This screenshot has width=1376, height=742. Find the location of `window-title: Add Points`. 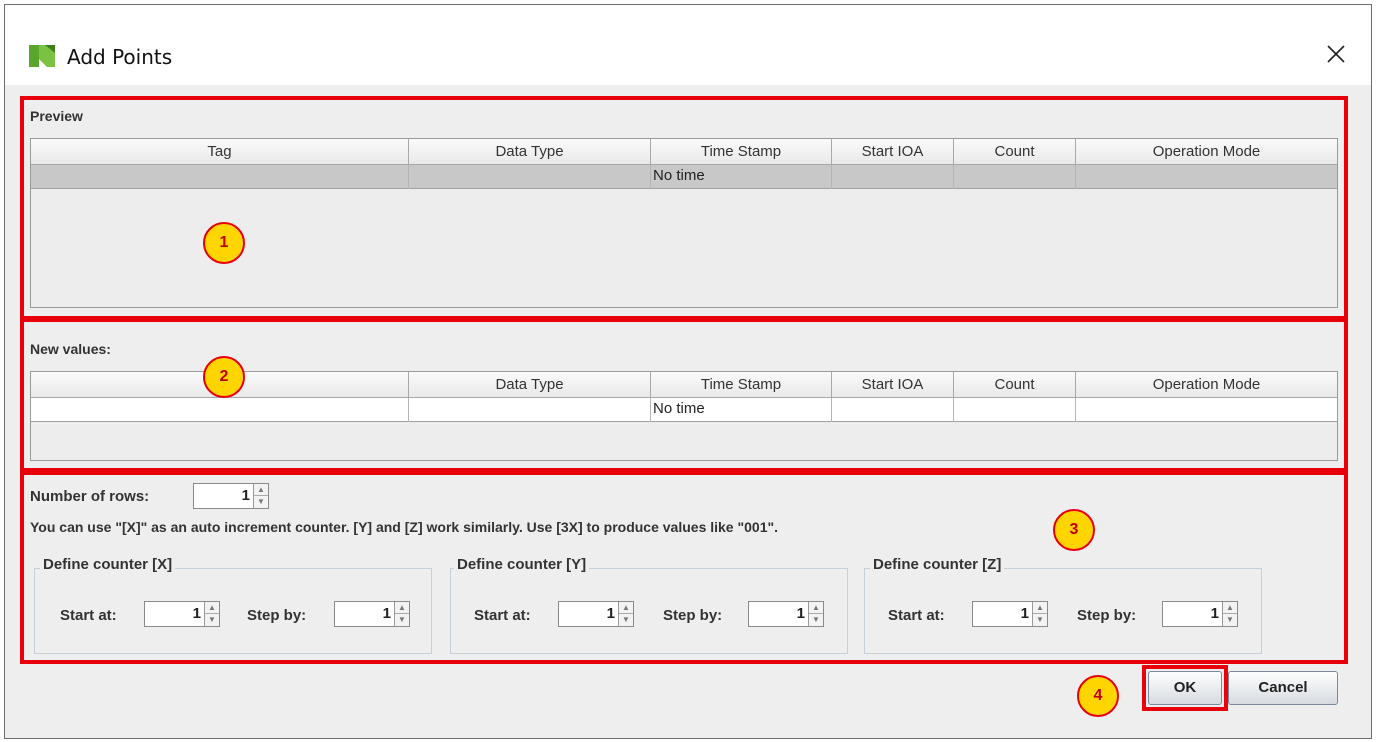

window-title: Add Points is located at coordinates (120, 57).